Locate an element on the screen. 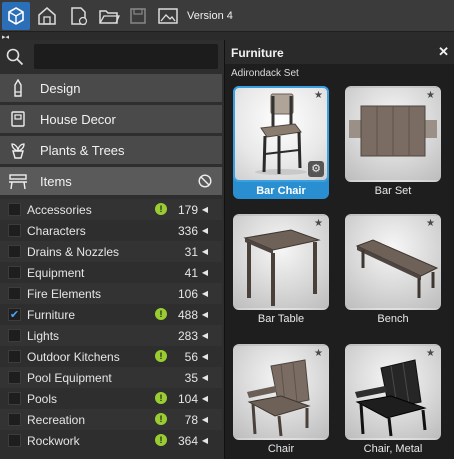 Image resolution: width=454 pixels, height=459 pixels. search-input is located at coordinates (126, 56).